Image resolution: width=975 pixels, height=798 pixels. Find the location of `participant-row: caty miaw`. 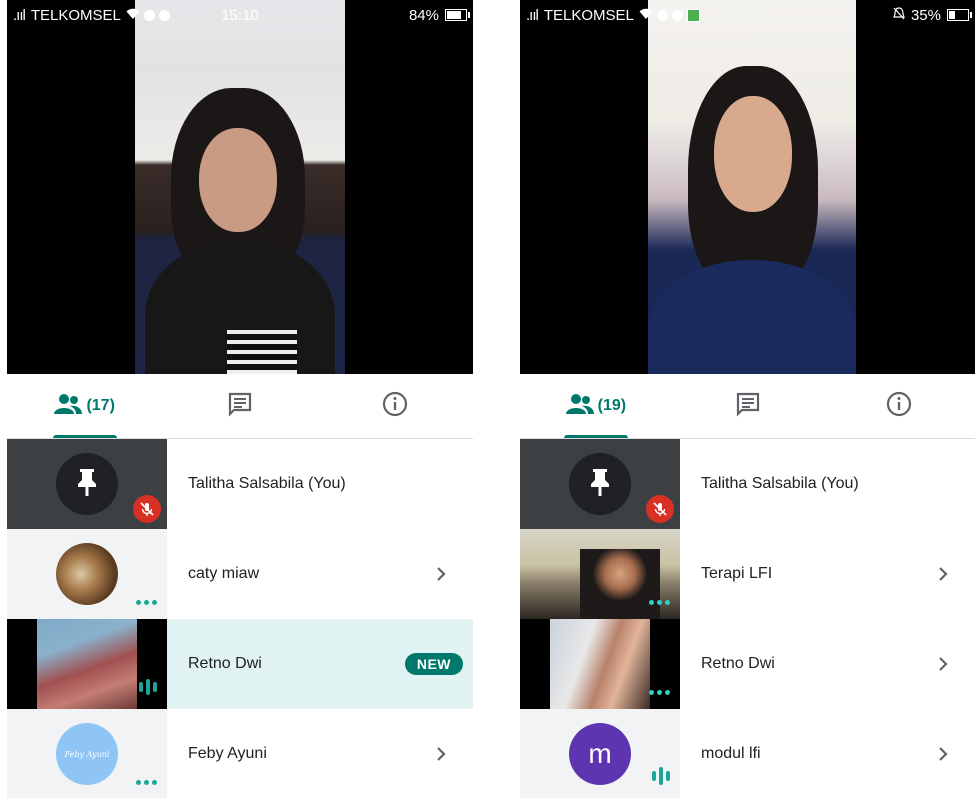

participant-row: caty miaw is located at coordinates (240, 574).